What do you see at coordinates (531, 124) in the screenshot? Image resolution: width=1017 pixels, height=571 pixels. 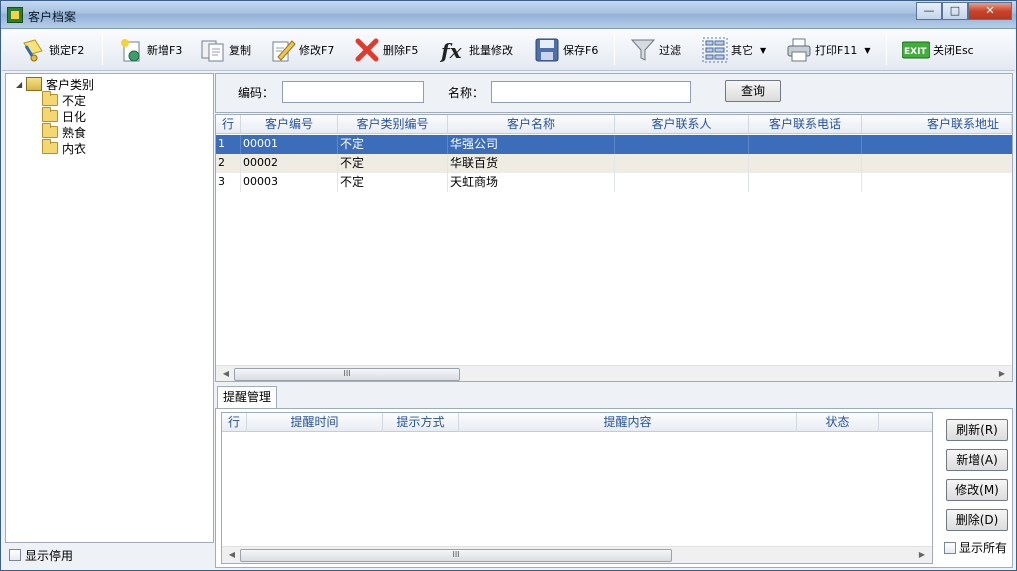 I see `column-header-name: 客户名称` at bounding box center [531, 124].